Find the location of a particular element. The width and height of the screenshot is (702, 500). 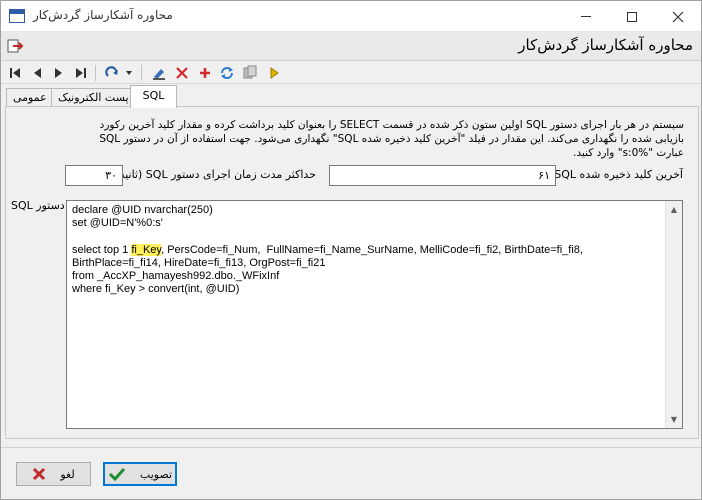

last-key-label: آخرین کلید ذخیره شده SQL is located at coordinates (618, 174).